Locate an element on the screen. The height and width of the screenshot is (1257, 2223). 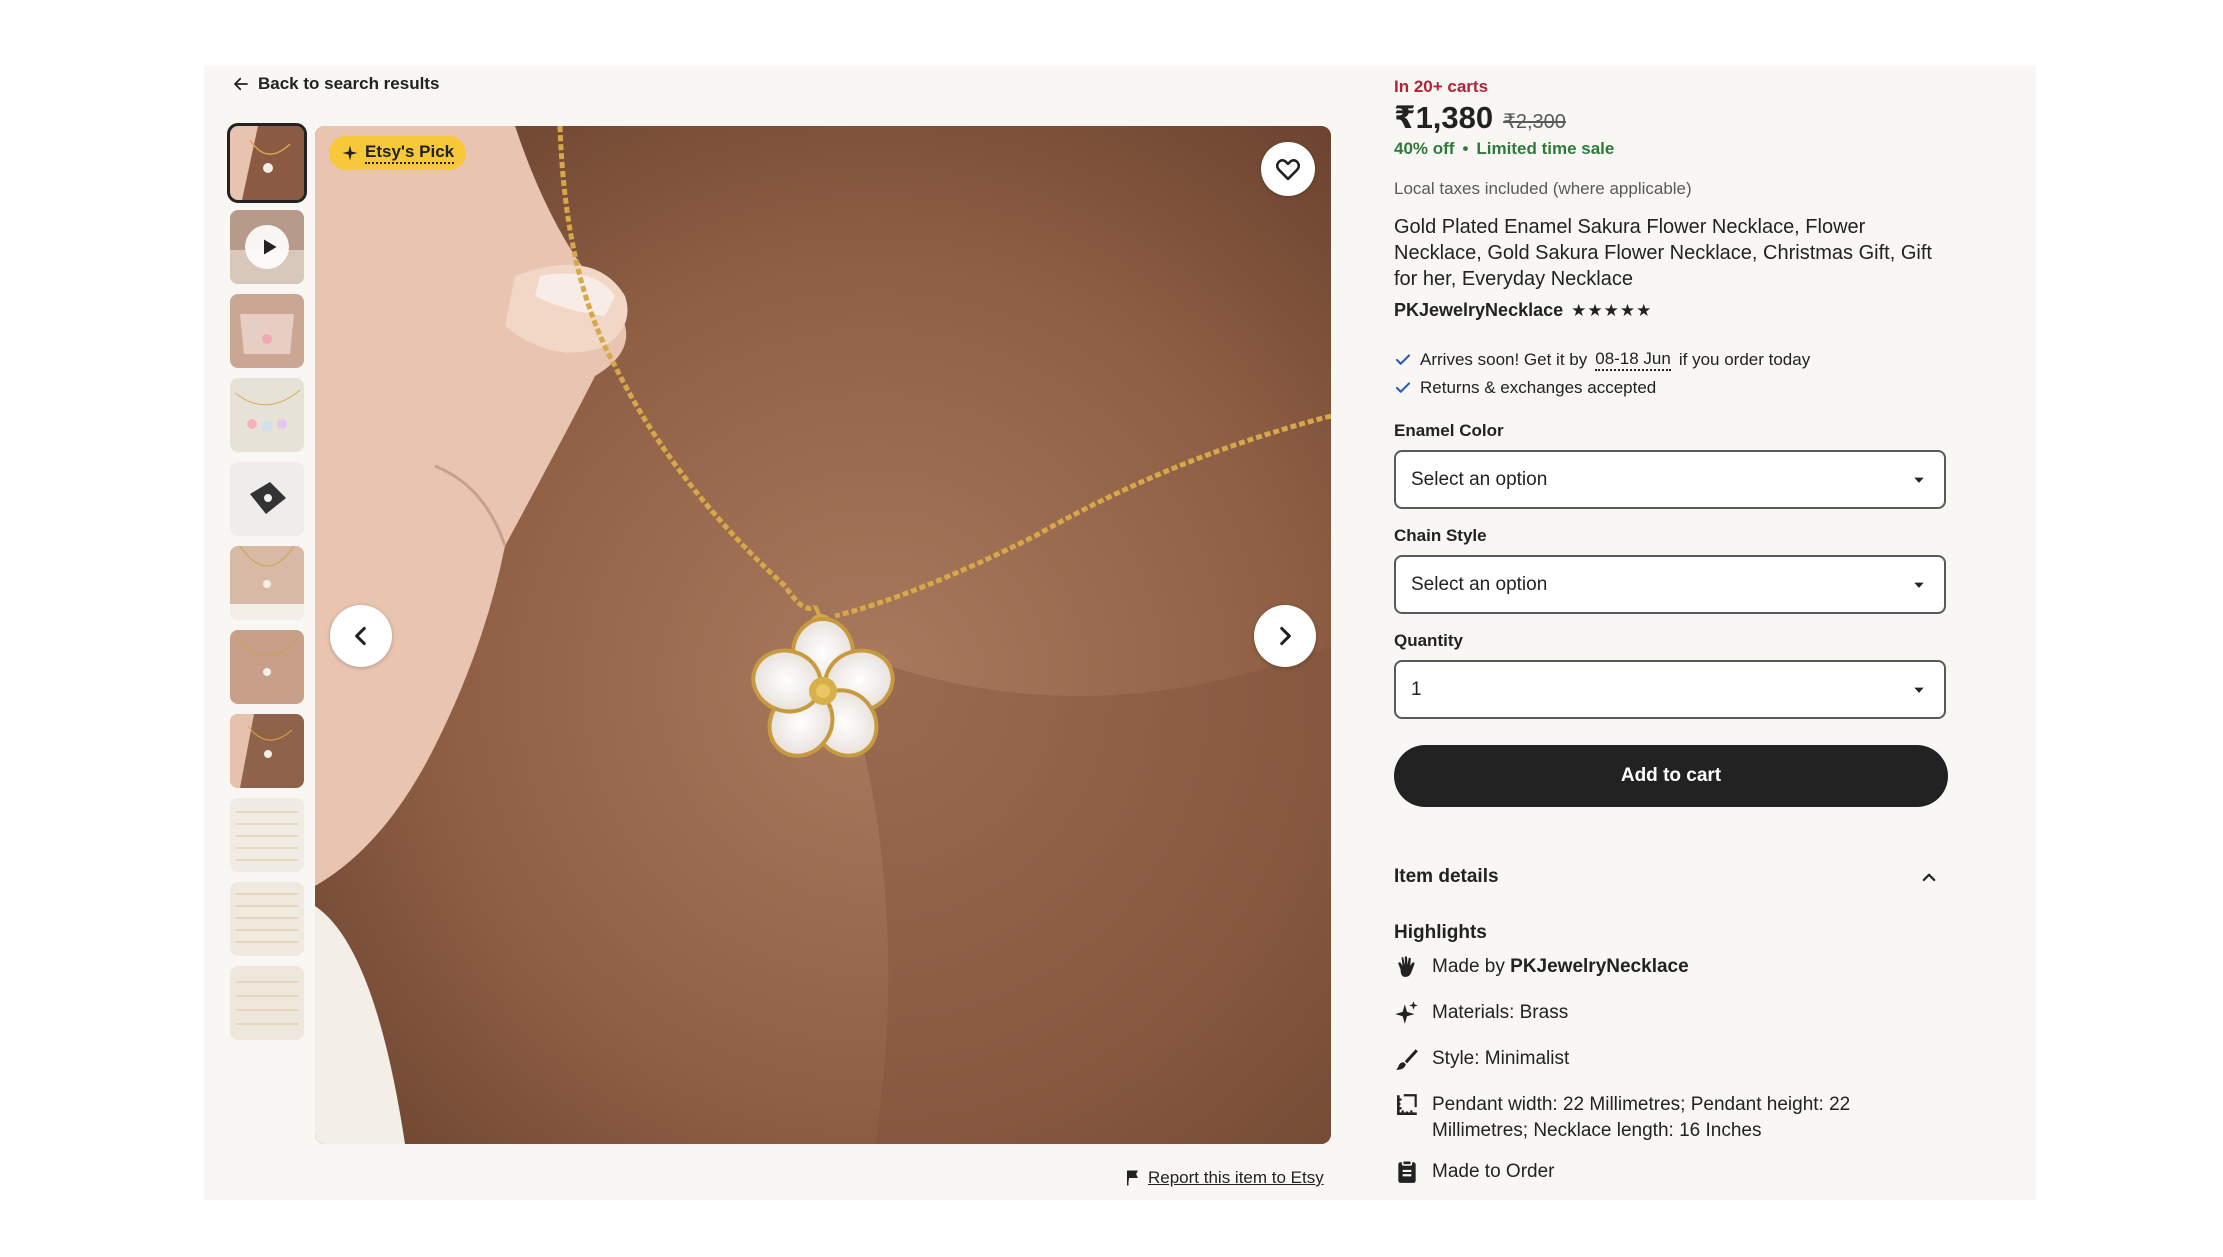
favorite-button is located at coordinates (1288, 169).